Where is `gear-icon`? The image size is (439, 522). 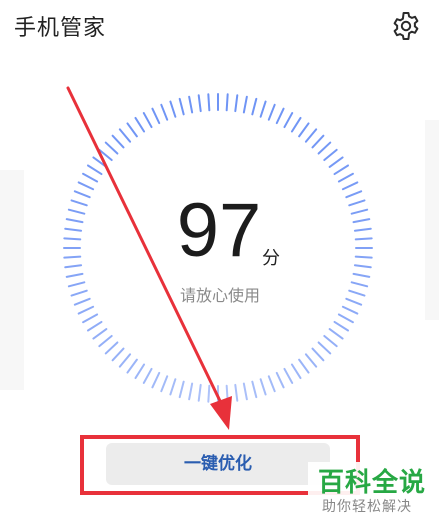
gear-icon is located at coordinates (406, 26).